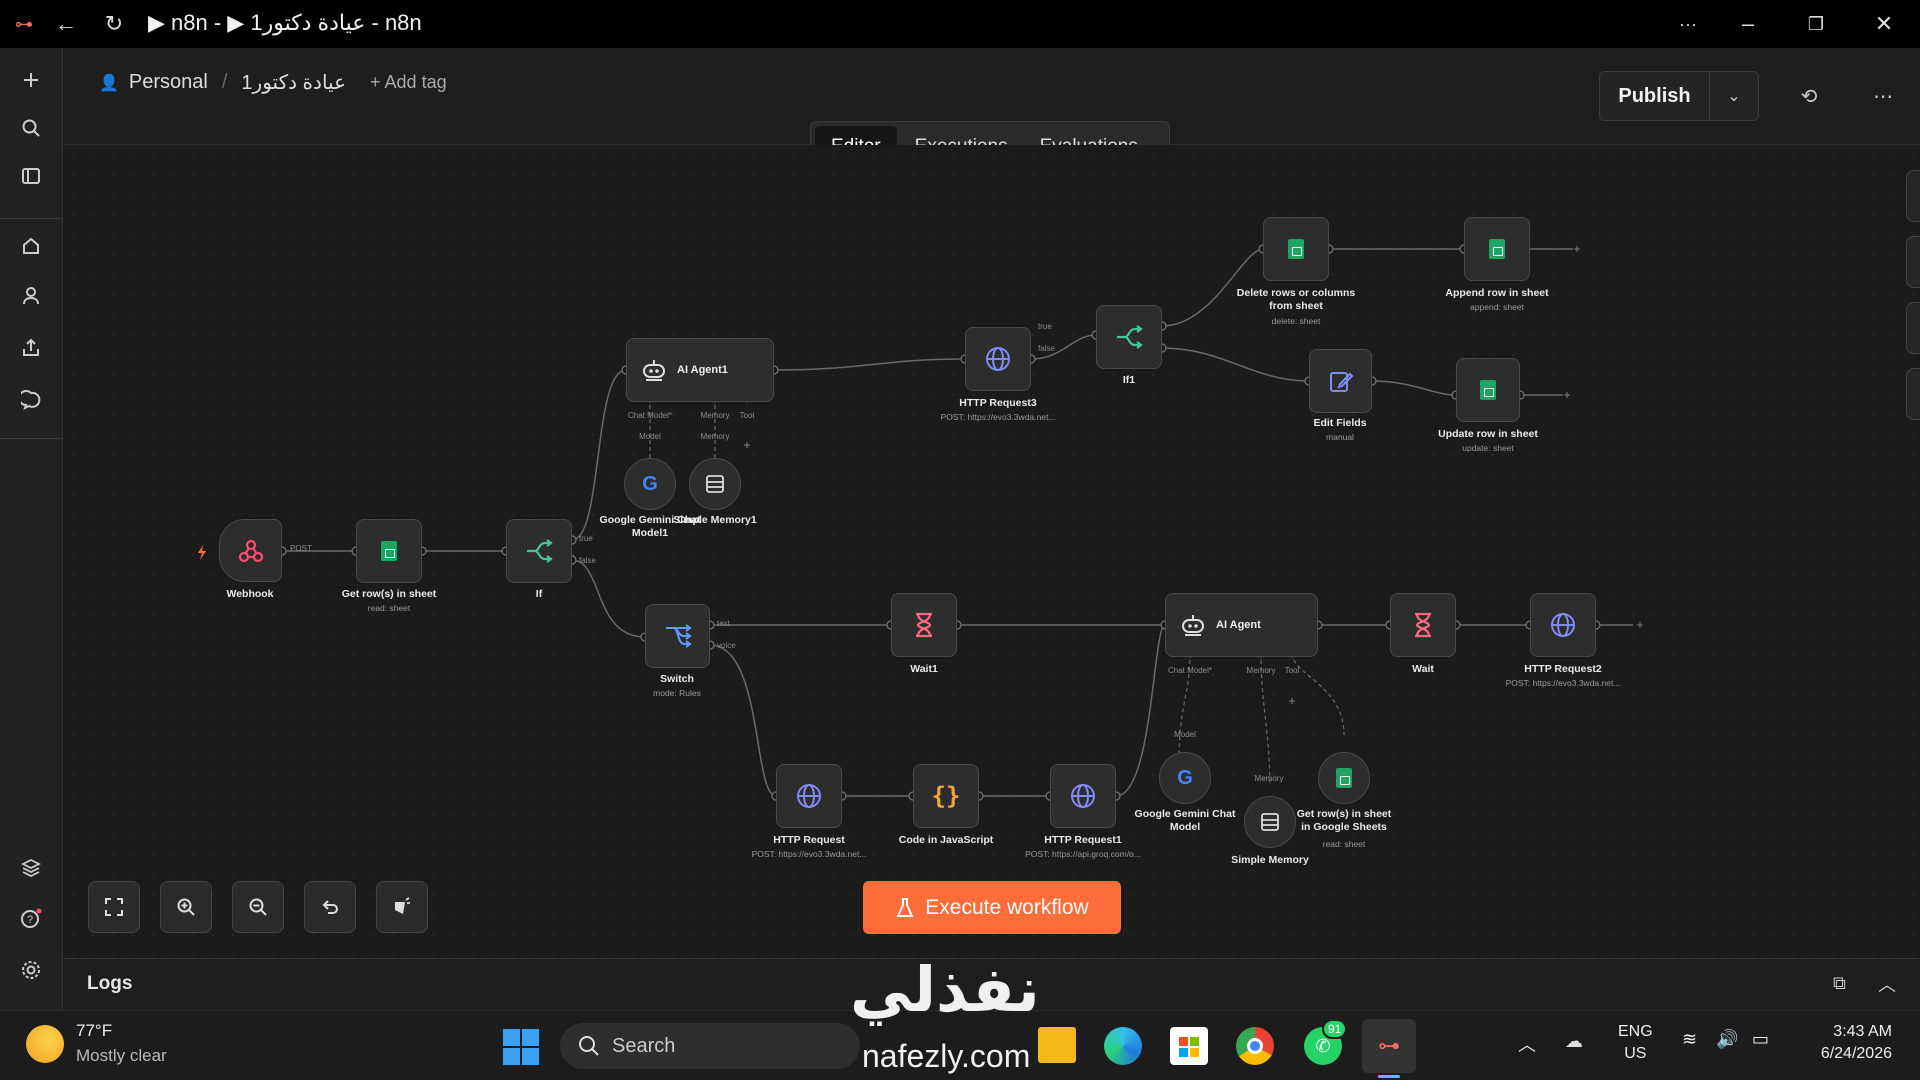 Image resolution: width=1920 pixels, height=1080 pixels. What do you see at coordinates (946, 796) in the screenshot?
I see `code-js-node: {}` at bounding box center [946, 796].